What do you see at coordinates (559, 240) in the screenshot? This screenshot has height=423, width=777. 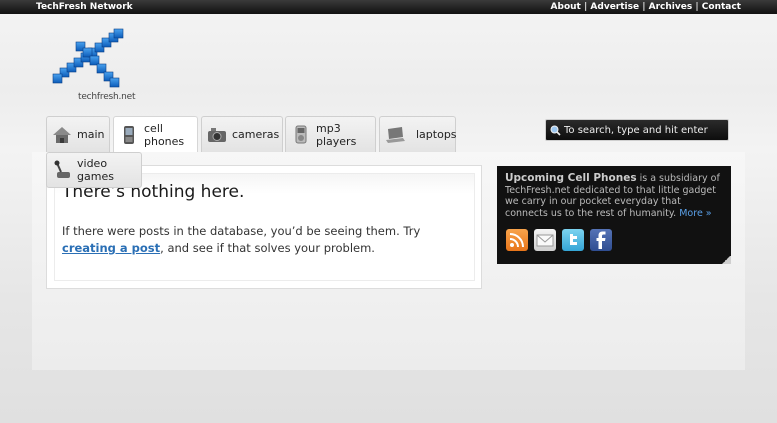 I see `social-icons` at bounding box center [559, 240].